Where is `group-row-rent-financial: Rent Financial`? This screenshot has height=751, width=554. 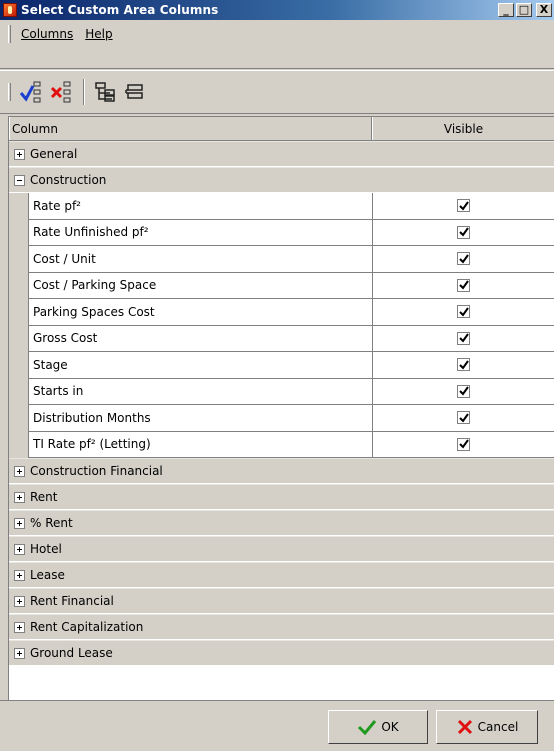 group-row-rent-financial: Rent Financial is located at coordinates (281, 601).